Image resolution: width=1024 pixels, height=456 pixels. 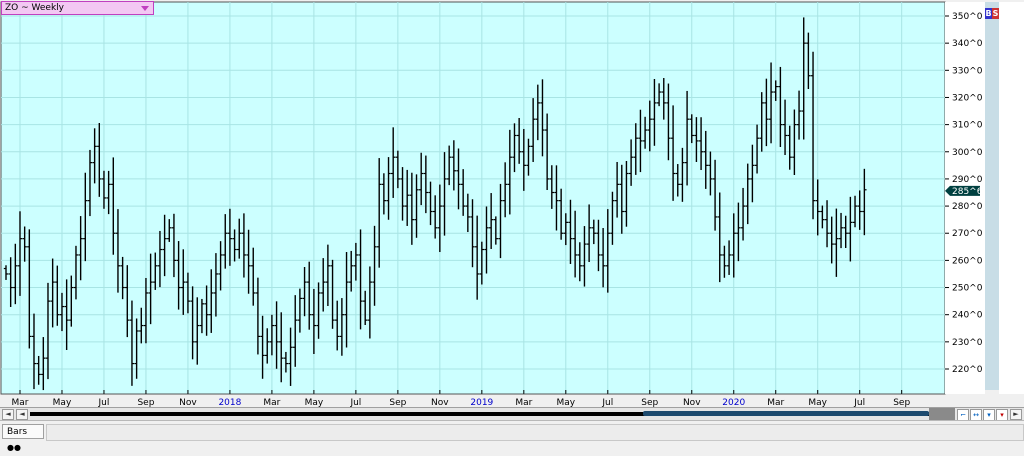 I want to click on y-tick-label: 350^0, so click(x=967, y=17).